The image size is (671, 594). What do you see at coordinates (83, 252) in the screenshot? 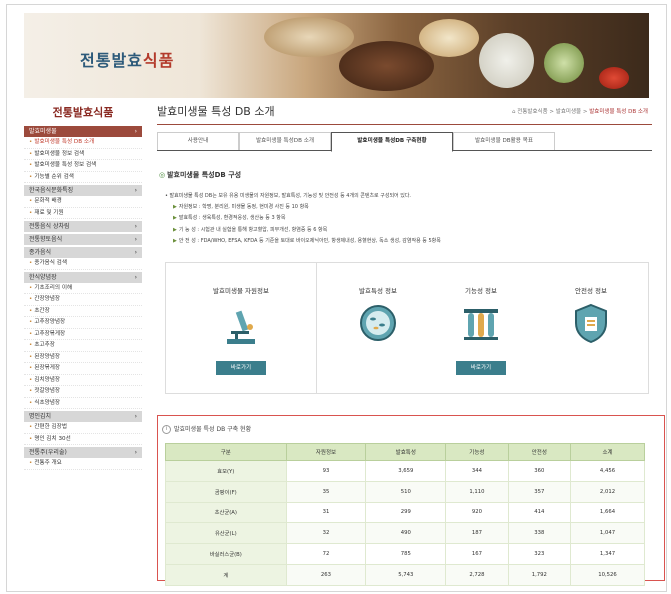
I see `sidebar-group: 종가음식 ›` at bounding box center [83, 252].